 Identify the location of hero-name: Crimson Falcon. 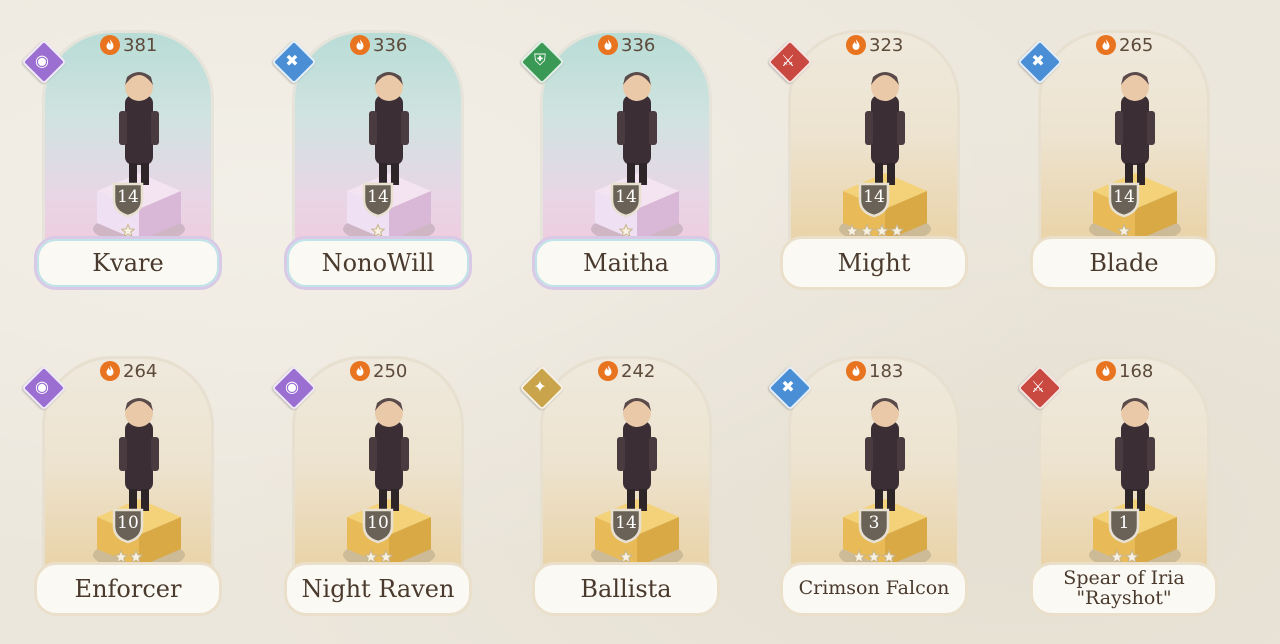
(874, 588).